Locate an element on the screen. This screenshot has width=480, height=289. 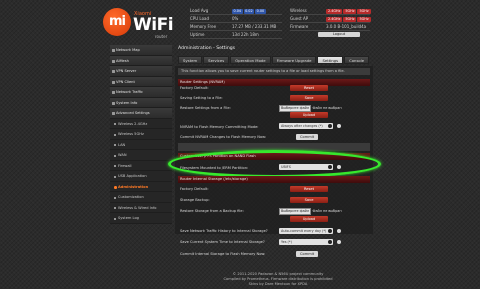
nvram-commit-mode-select: Always after changes (*) is located at coordinates (306, 126).